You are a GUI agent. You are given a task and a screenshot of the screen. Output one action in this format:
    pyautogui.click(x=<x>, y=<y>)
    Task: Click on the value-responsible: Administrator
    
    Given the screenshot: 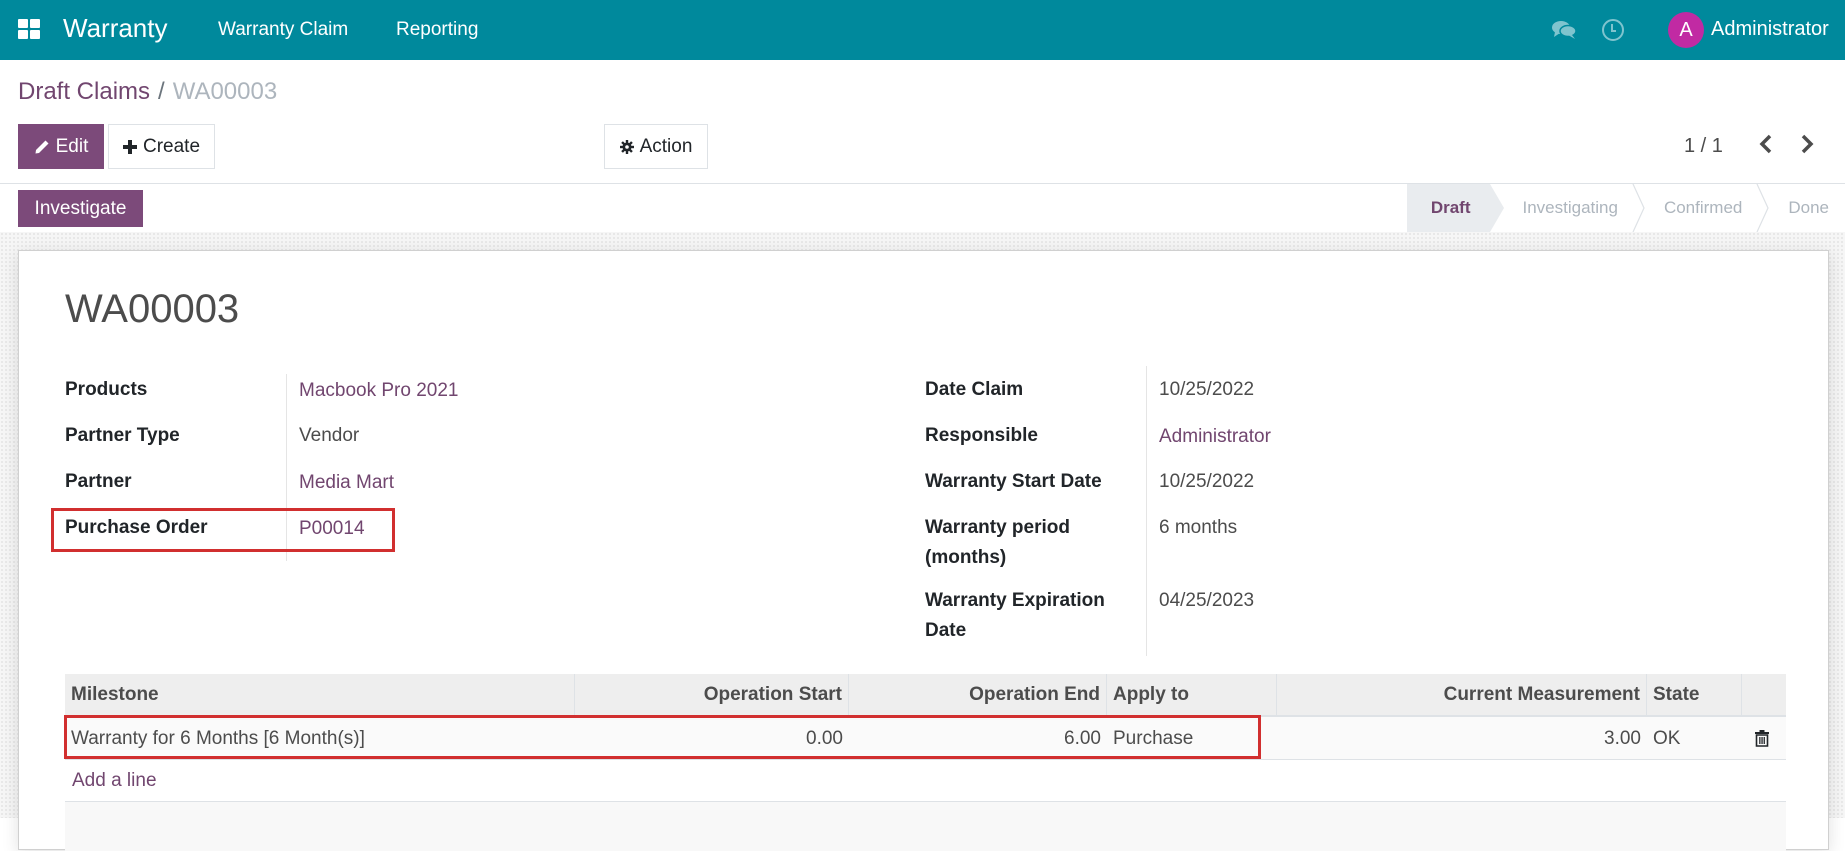 What is the action you would take?
    pyautogui.click(x=1215, y=437)
    